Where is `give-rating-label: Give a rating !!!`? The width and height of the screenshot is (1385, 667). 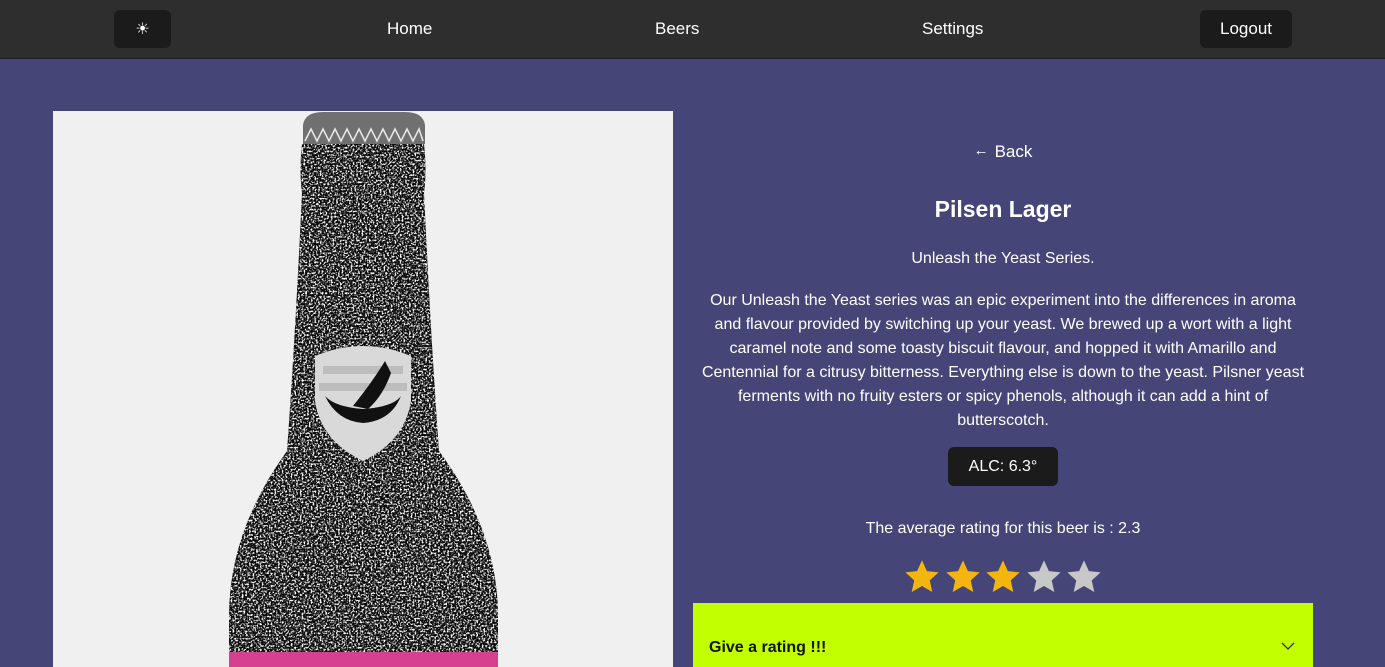 give-rating-label: Give a rating !!! is located at coordinates (768, 647).